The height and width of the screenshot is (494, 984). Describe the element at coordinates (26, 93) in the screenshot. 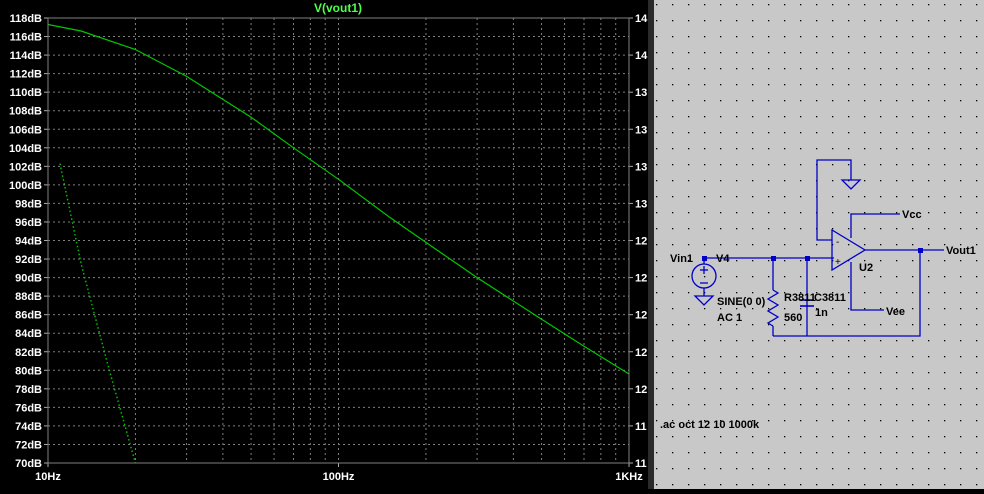

I see `y-tick-label: 110dB` at that location.